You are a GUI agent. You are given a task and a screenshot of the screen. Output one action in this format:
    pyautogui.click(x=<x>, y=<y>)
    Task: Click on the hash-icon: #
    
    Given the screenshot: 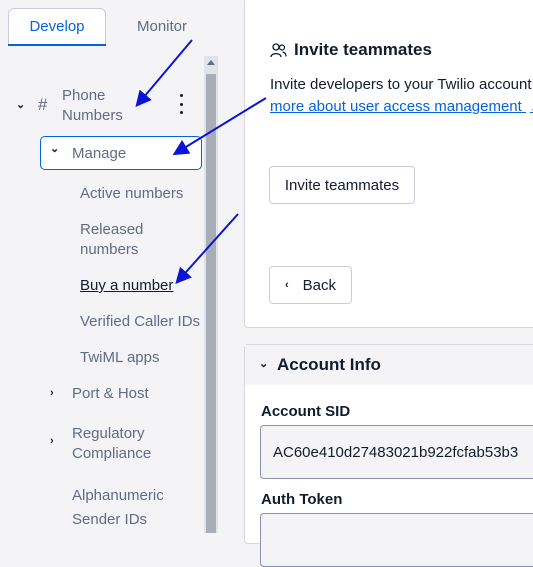 What is the action you would take?
    pyautogui.click(x=43, y=104)
    